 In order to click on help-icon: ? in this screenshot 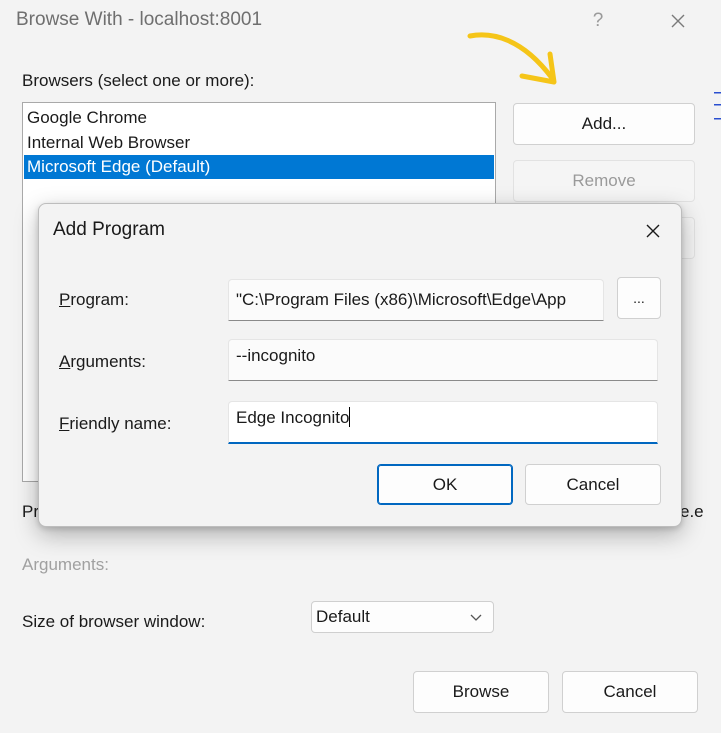, I will do `click(598, 20)`.